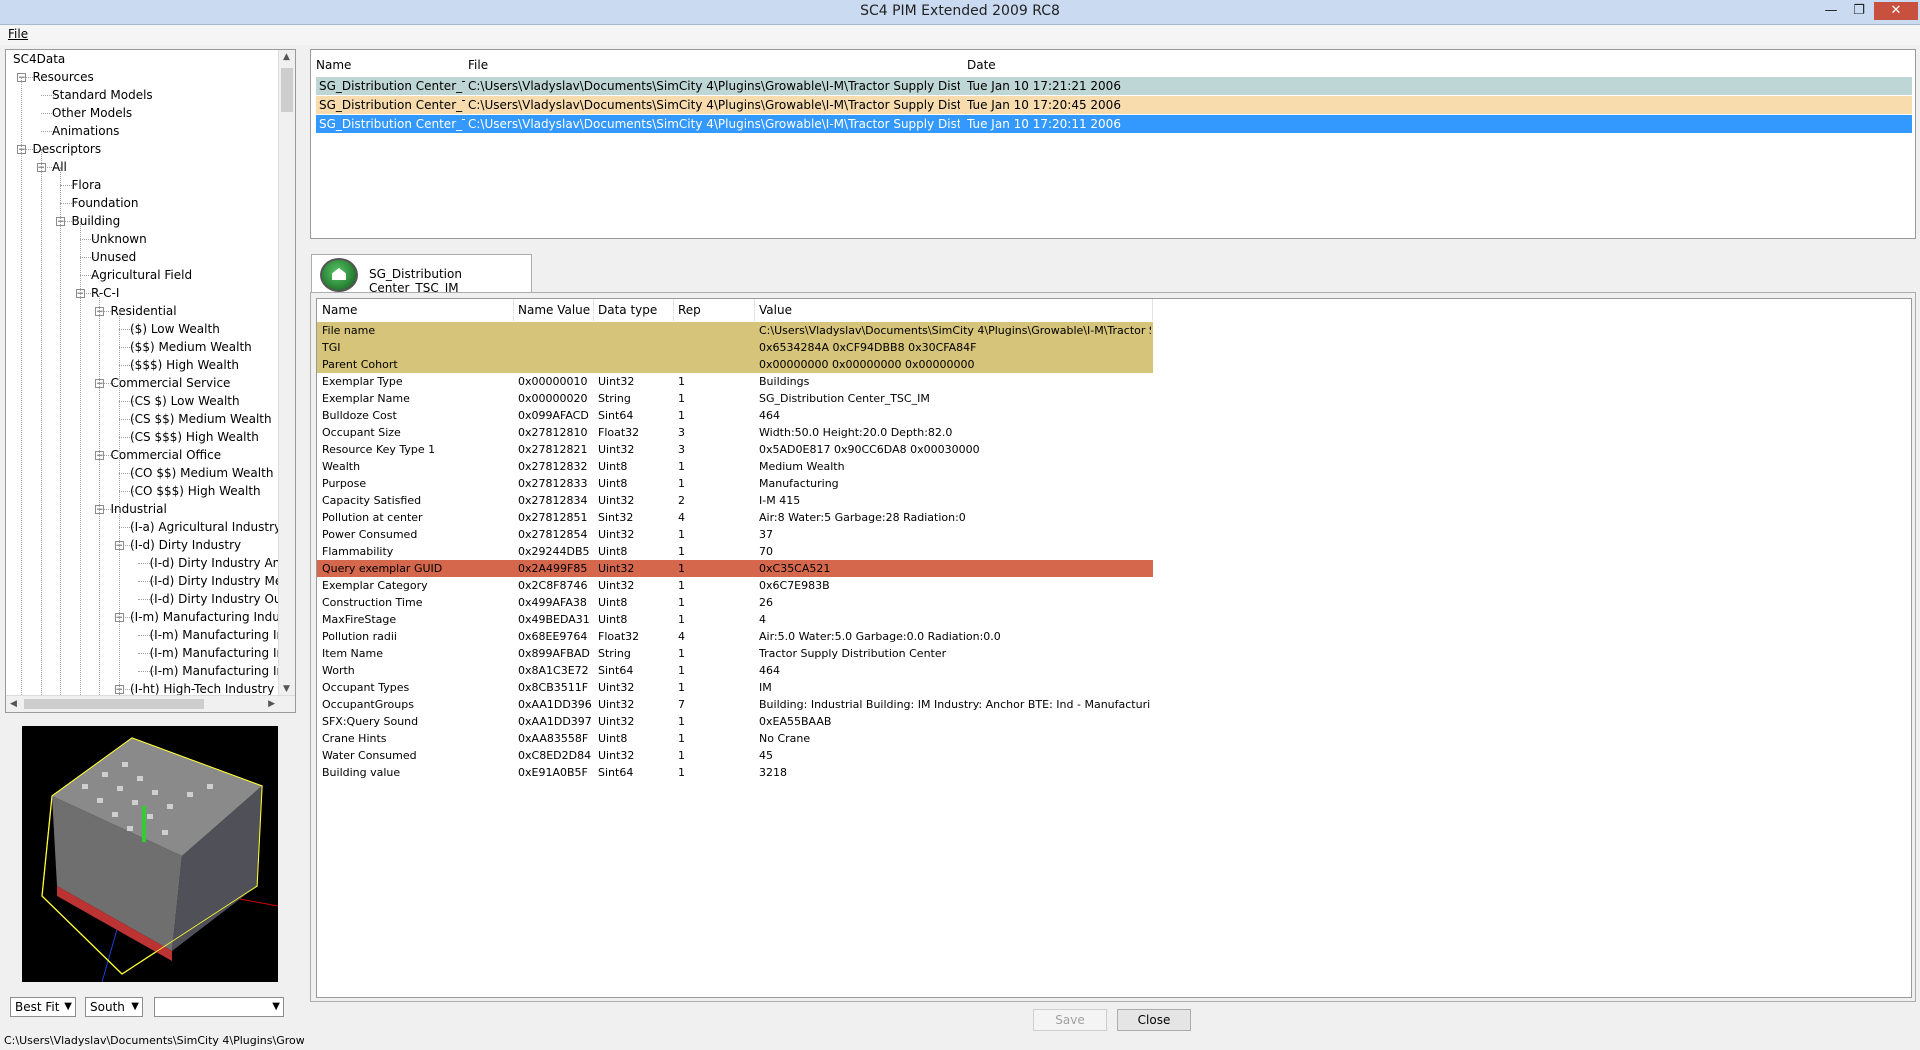  What do you see at coordinates (67, 149) in the screenshot?
I see `tree-item: Descriptors` at bounding box center [67, 149].